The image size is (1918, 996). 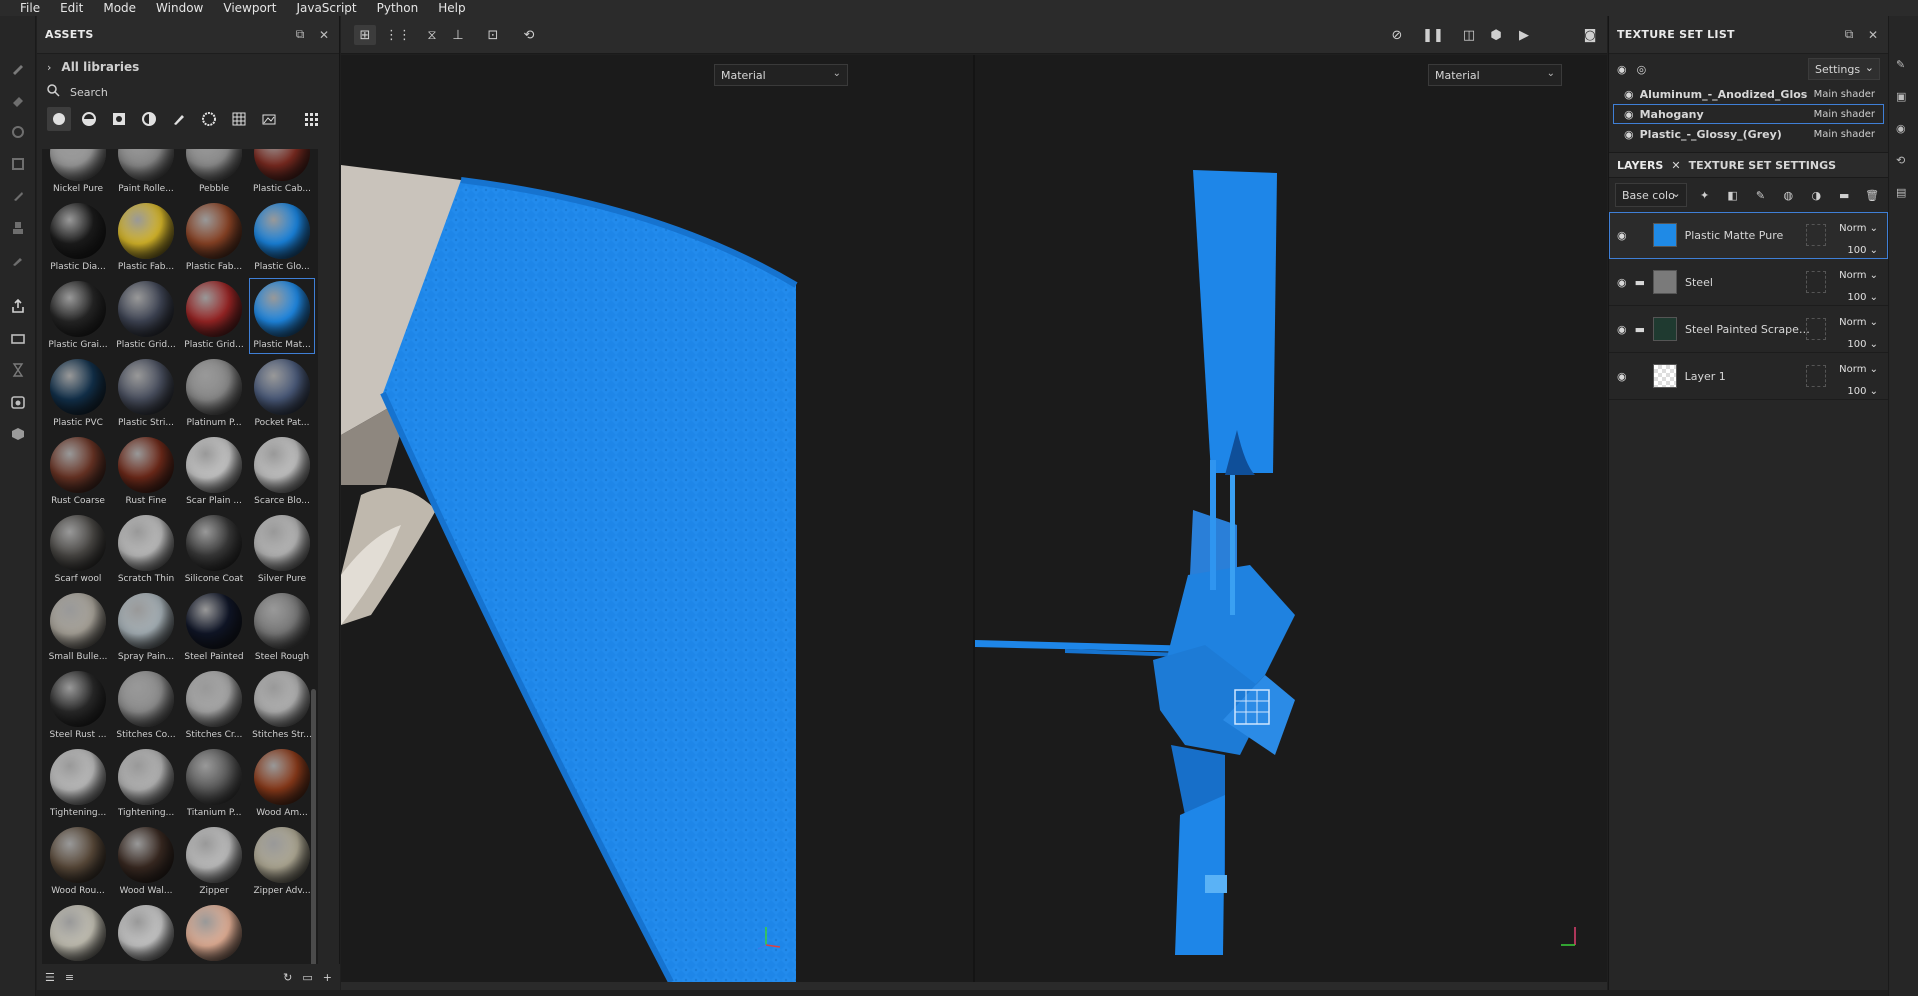 What do you see at coordinates (1904, 194) in the screenshot?
I see `log-icon: ▤` at bounding box center [1904, 194].